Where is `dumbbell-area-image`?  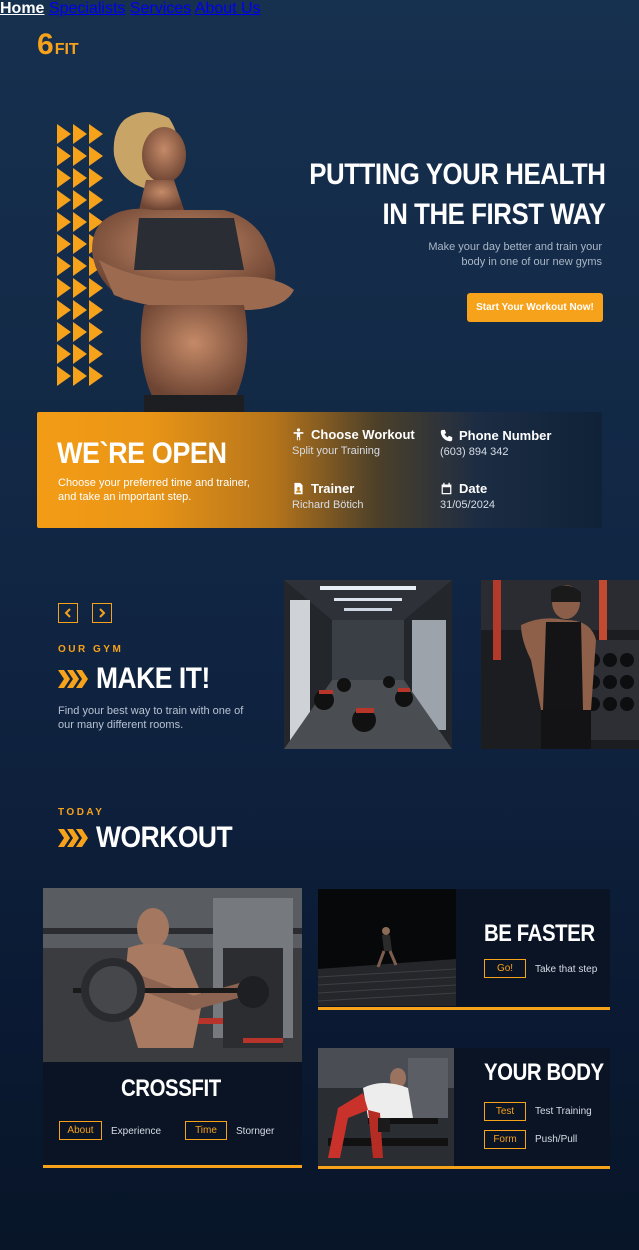
dumbbell-area-image is located at coordinates (560, 664).